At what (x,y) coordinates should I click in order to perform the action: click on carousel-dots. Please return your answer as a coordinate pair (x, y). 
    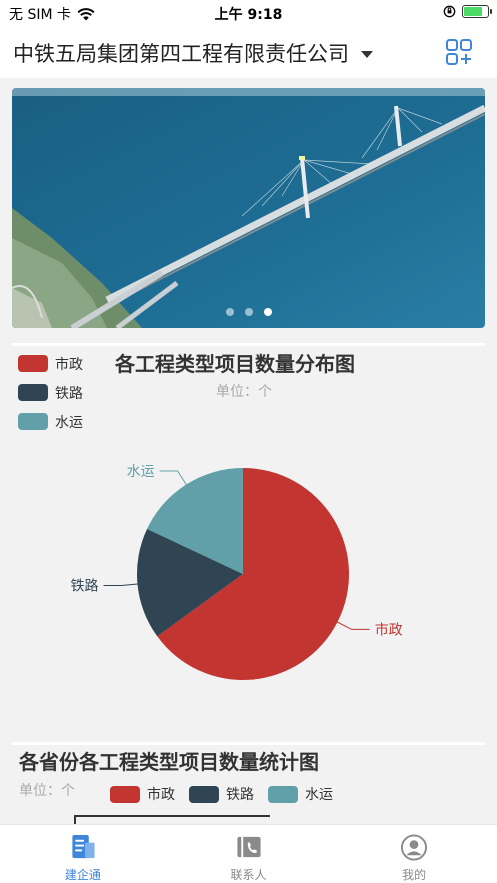
    Looking at the image, I should click on (248, 312).